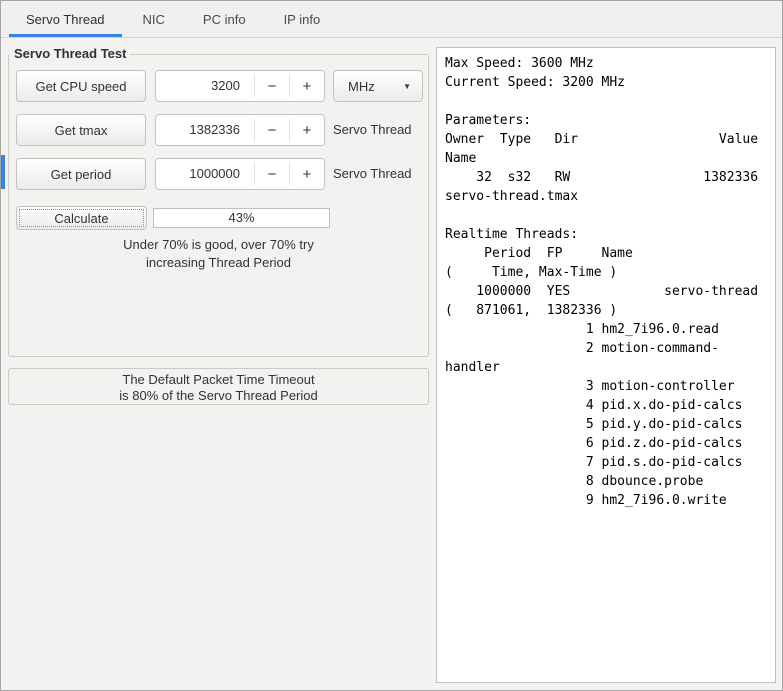  What do you see at coordinates (3, 172) in the screenshot?
I see `left-accent-bar` at bounding box center [3, 172].